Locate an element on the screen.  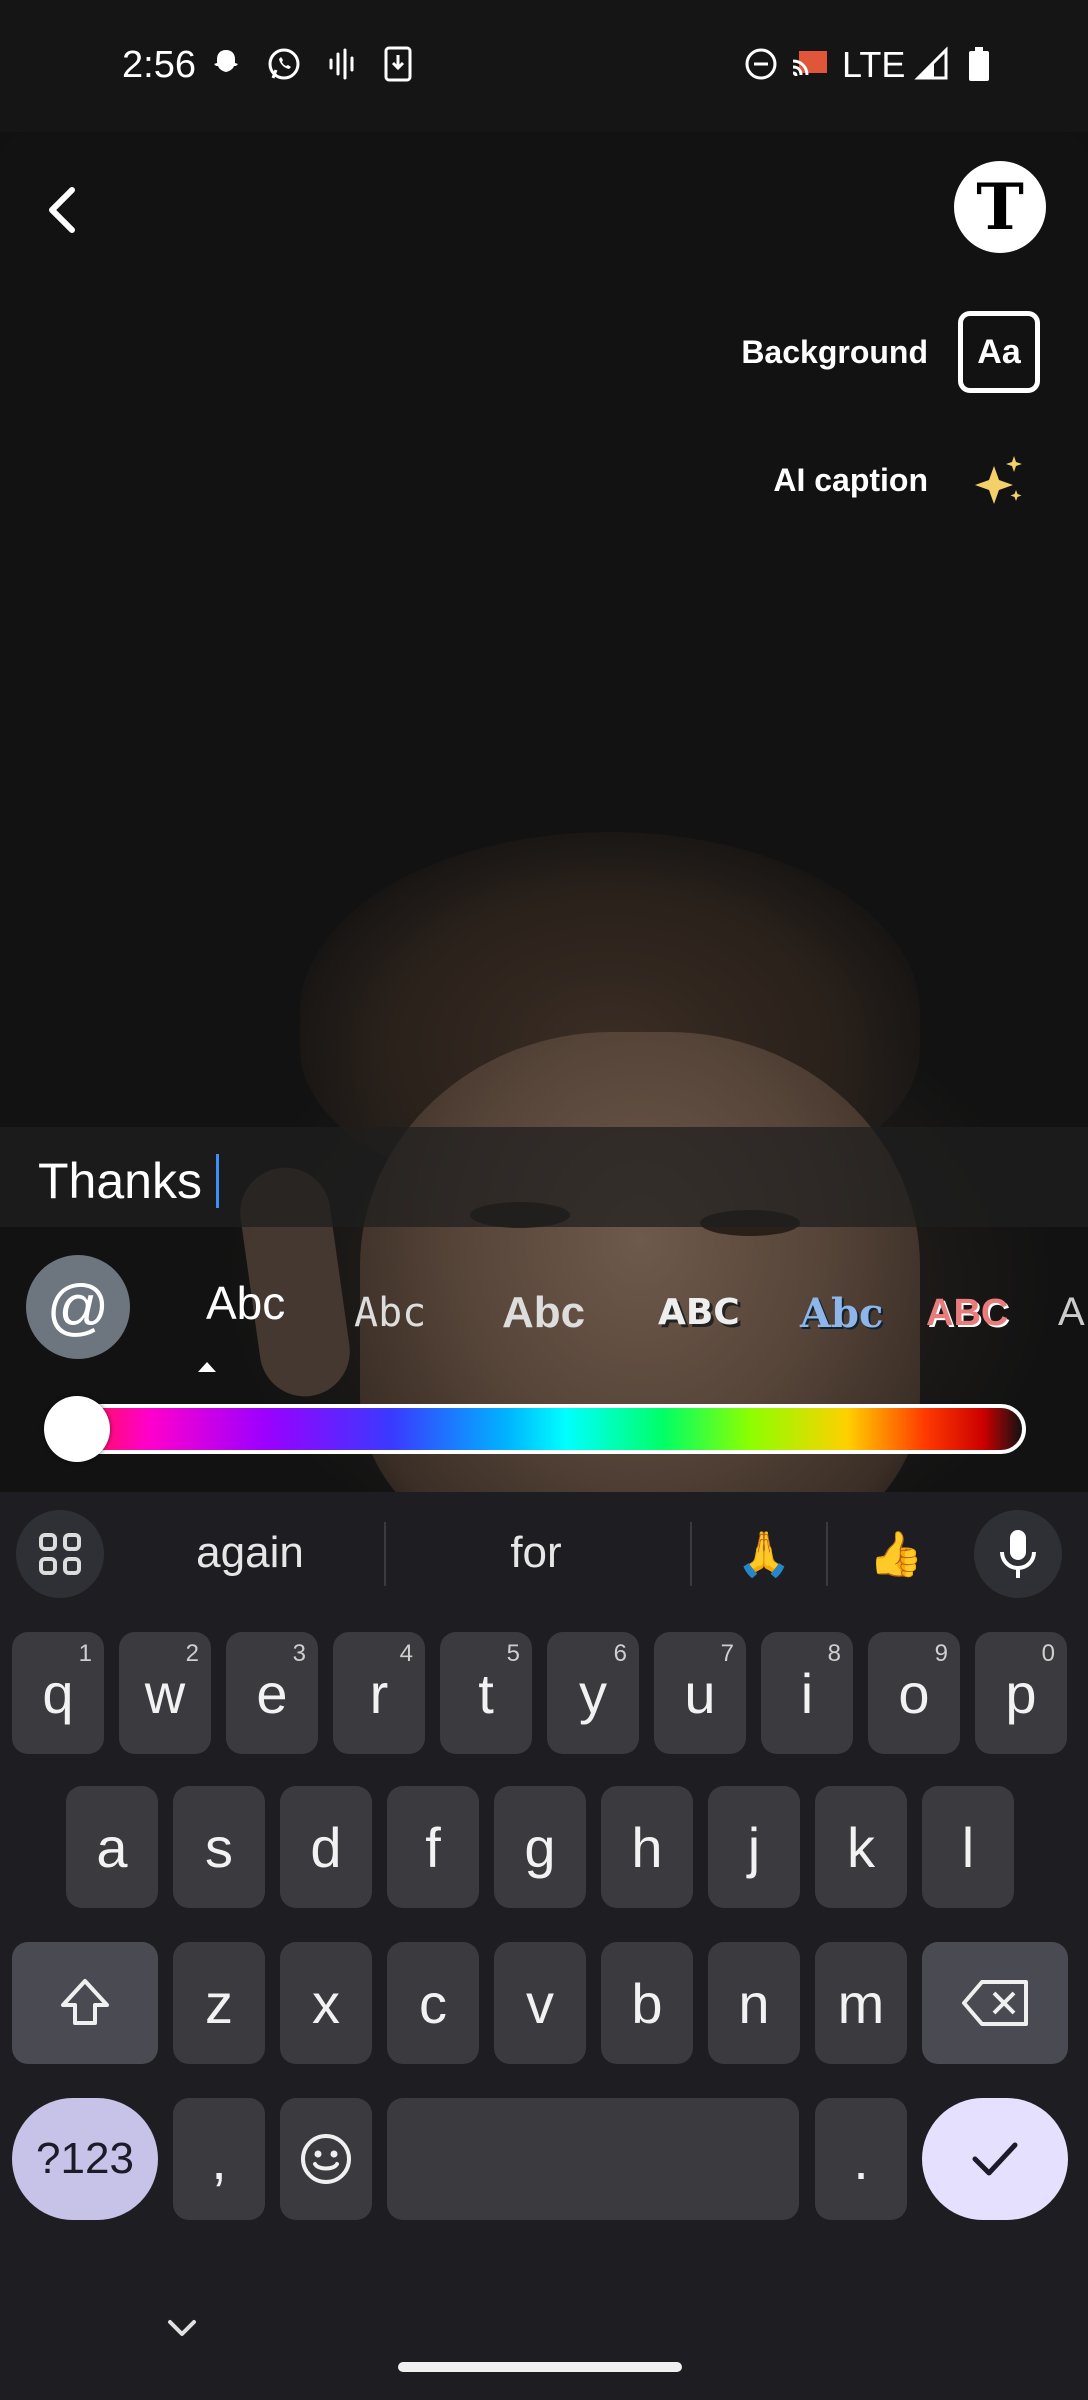
enter-key is located at coordinates (995, 2159).